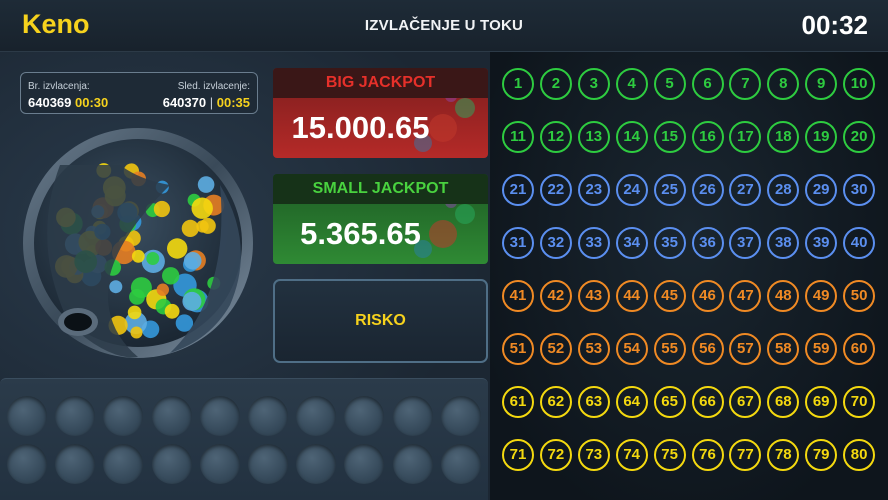  Describe the element at coordinates (783, 84) in the screenshot. I see `number-ball-8: 8` at that location.